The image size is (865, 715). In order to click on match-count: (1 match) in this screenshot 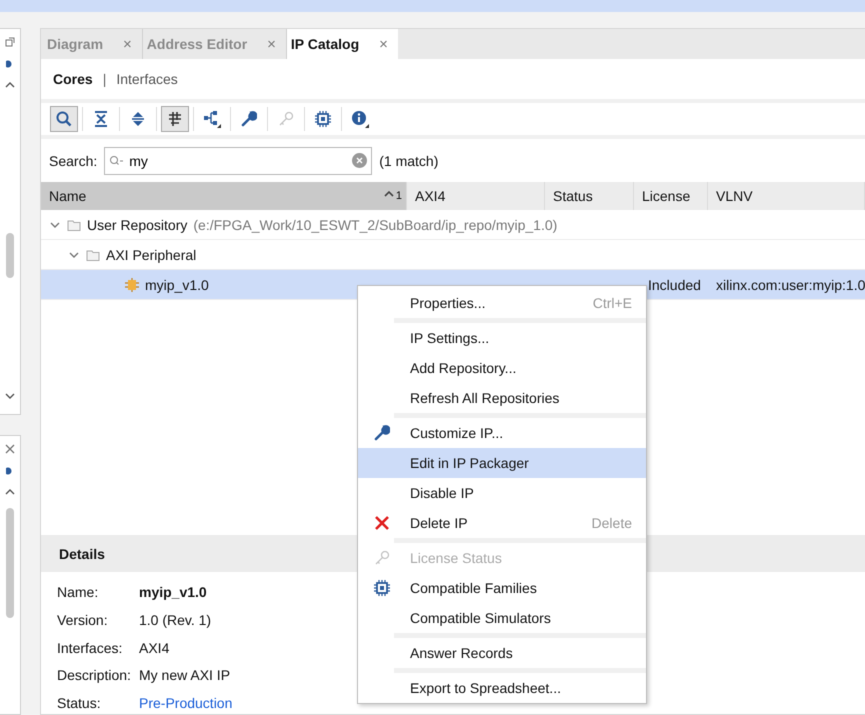, I will do `click(408, 160)`.